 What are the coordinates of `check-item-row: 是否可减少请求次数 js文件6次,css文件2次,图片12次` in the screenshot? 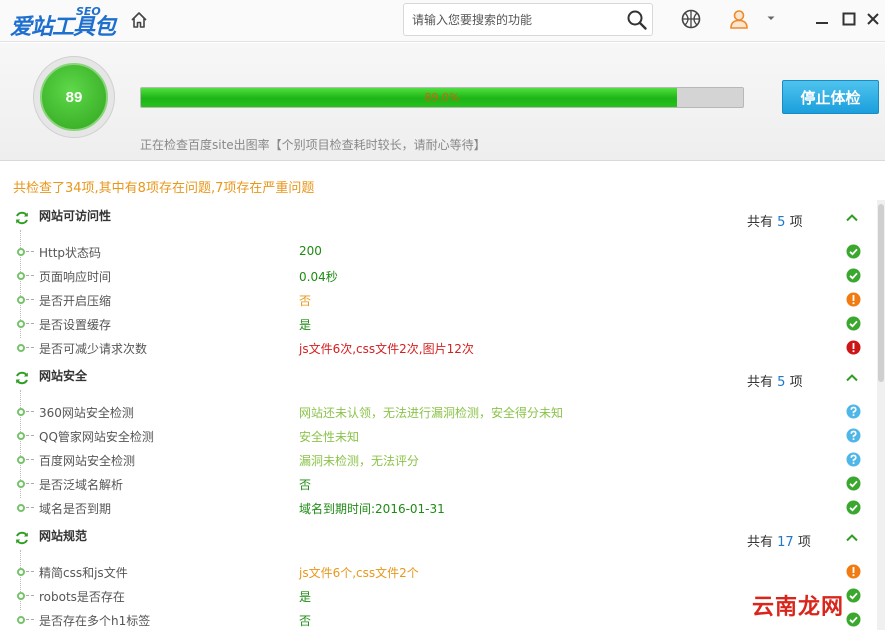 It's located at (438, 348).